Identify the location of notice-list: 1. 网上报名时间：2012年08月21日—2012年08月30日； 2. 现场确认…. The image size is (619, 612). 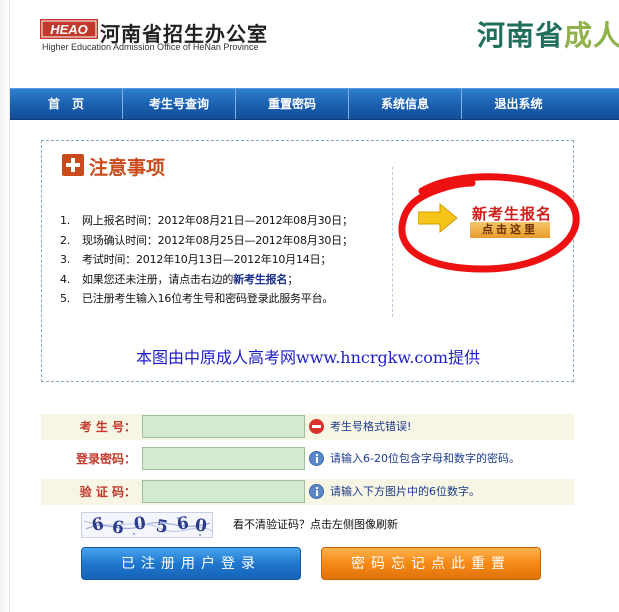
(225, 260).